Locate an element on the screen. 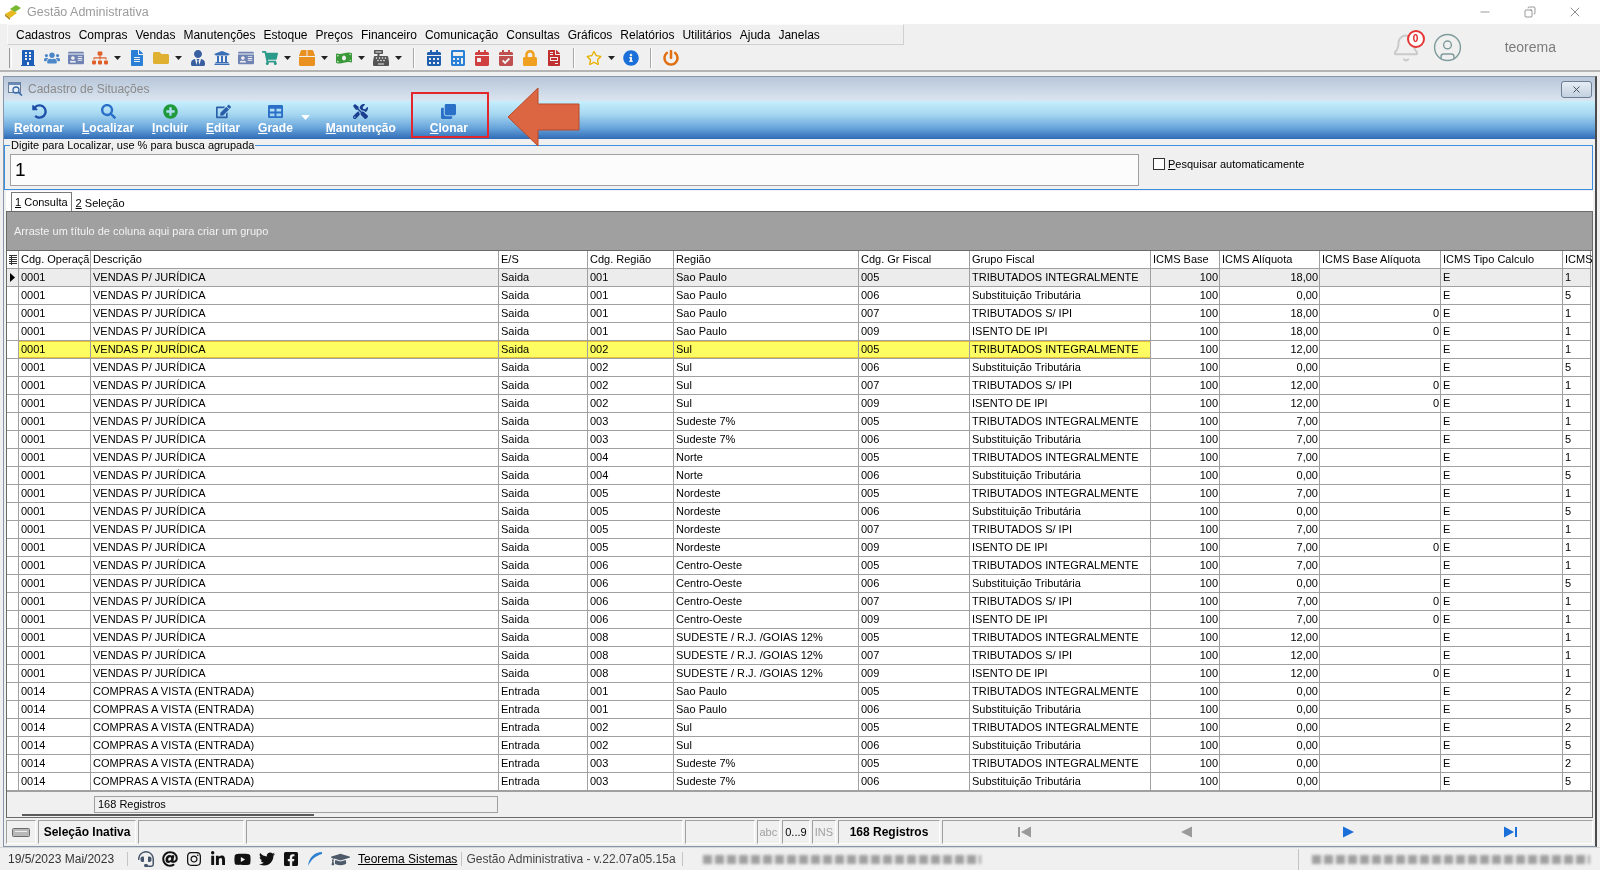  table-row: 0014 COMPRAS A VISTA (ENTRADA) Entrada 001 Sao Paulo 006 Substituição Tributária 100 0,00 E 5 is located at coordinates (799, 710).